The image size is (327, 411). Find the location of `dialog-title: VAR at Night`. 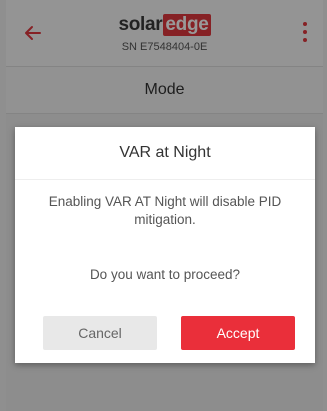

dialog-title: VAR at Night is located at coordinates (165, 153).